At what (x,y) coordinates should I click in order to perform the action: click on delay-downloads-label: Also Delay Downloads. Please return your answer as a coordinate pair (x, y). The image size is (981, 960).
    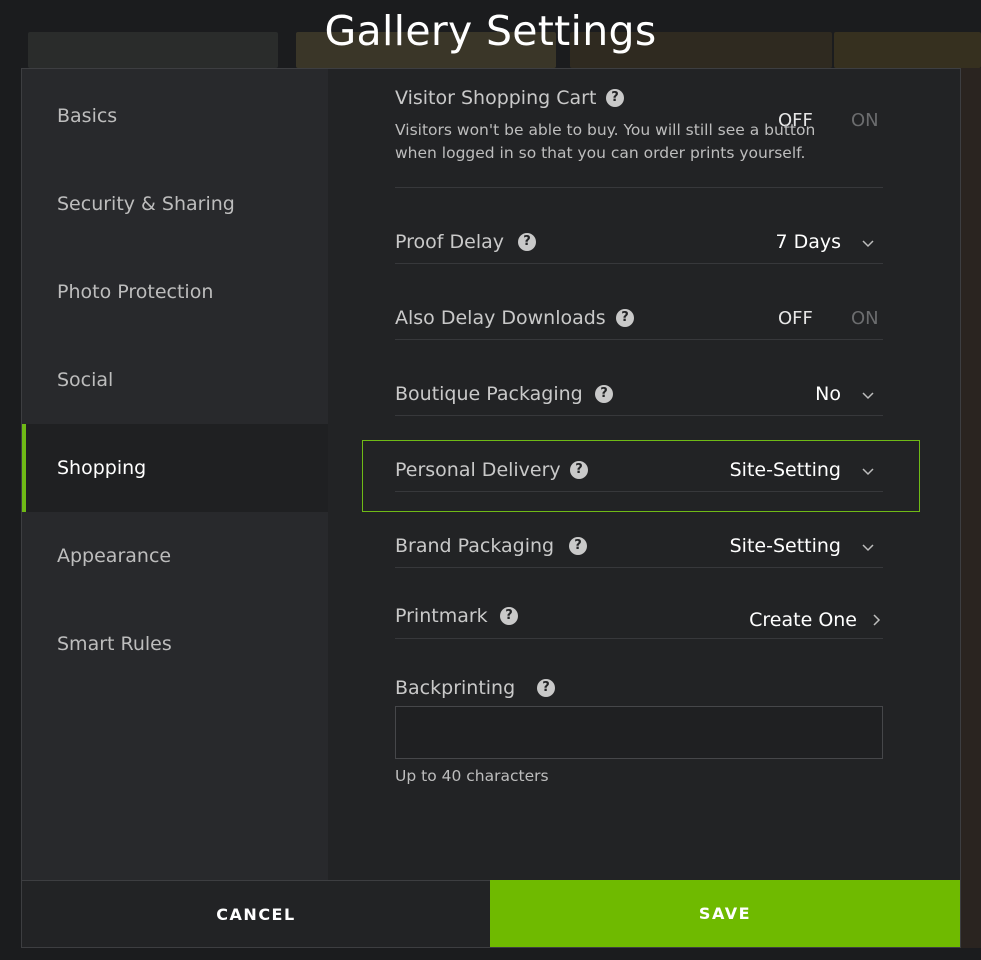
    Looking at the image, I should click on (500, 318).